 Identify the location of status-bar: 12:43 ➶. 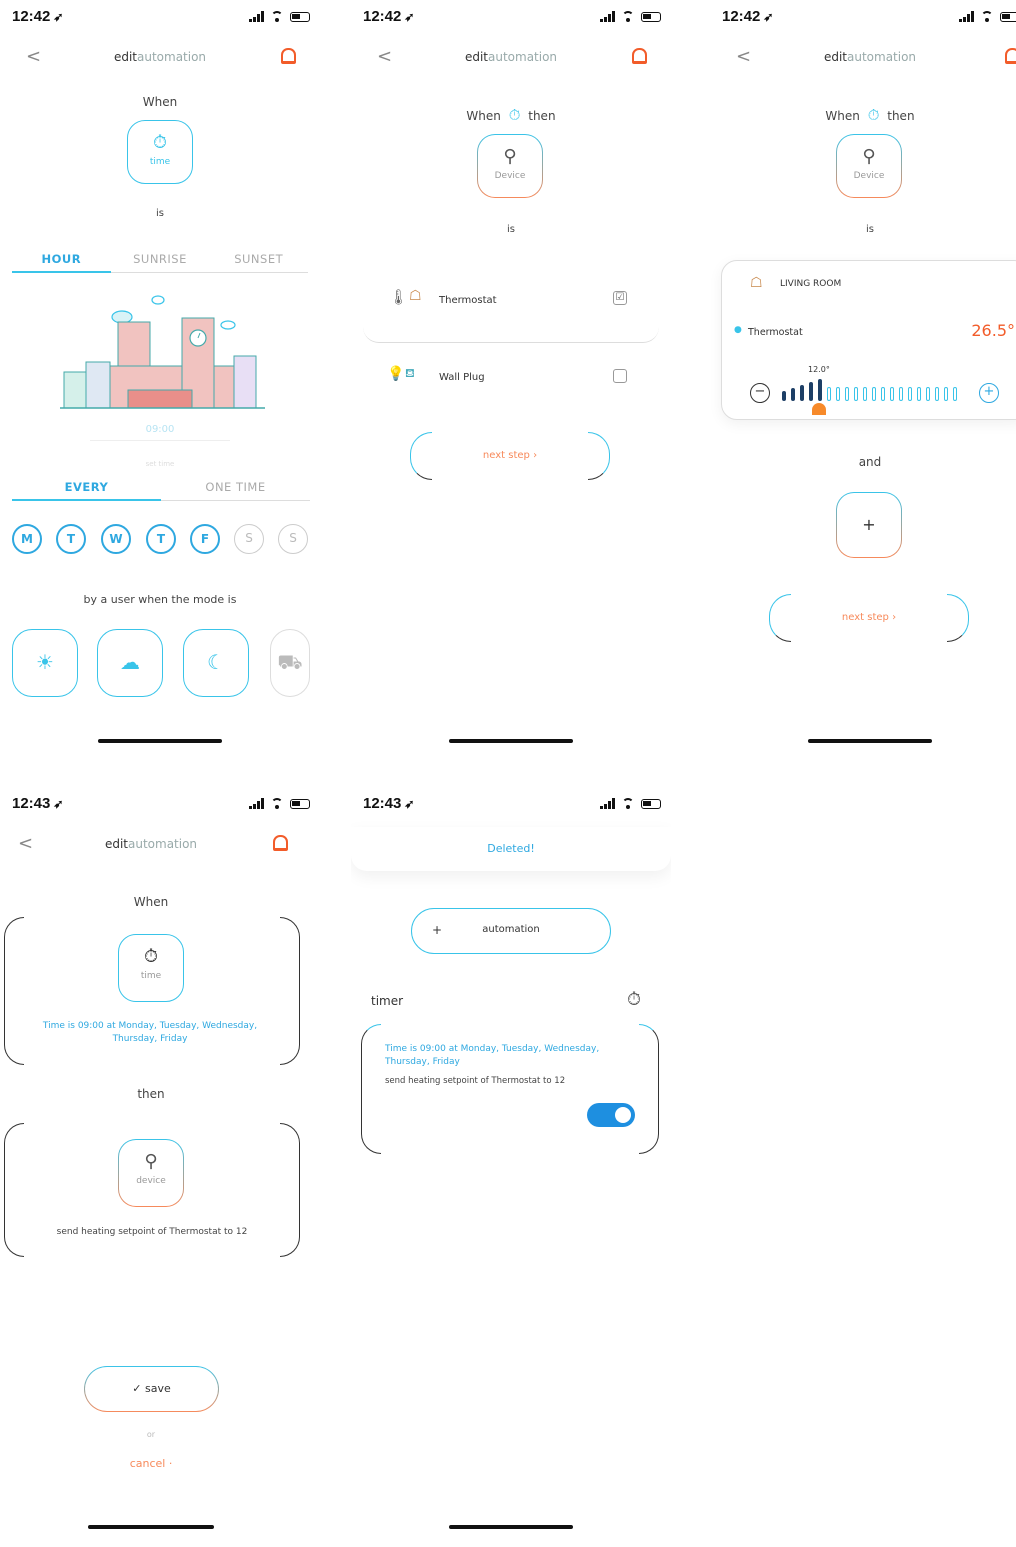
(511, 805).